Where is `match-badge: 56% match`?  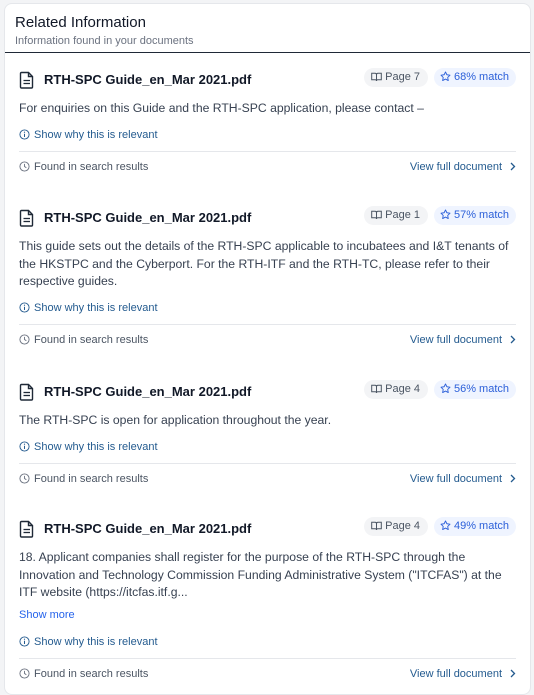
match-badge: 56% match is located at coordinates (474, 389).